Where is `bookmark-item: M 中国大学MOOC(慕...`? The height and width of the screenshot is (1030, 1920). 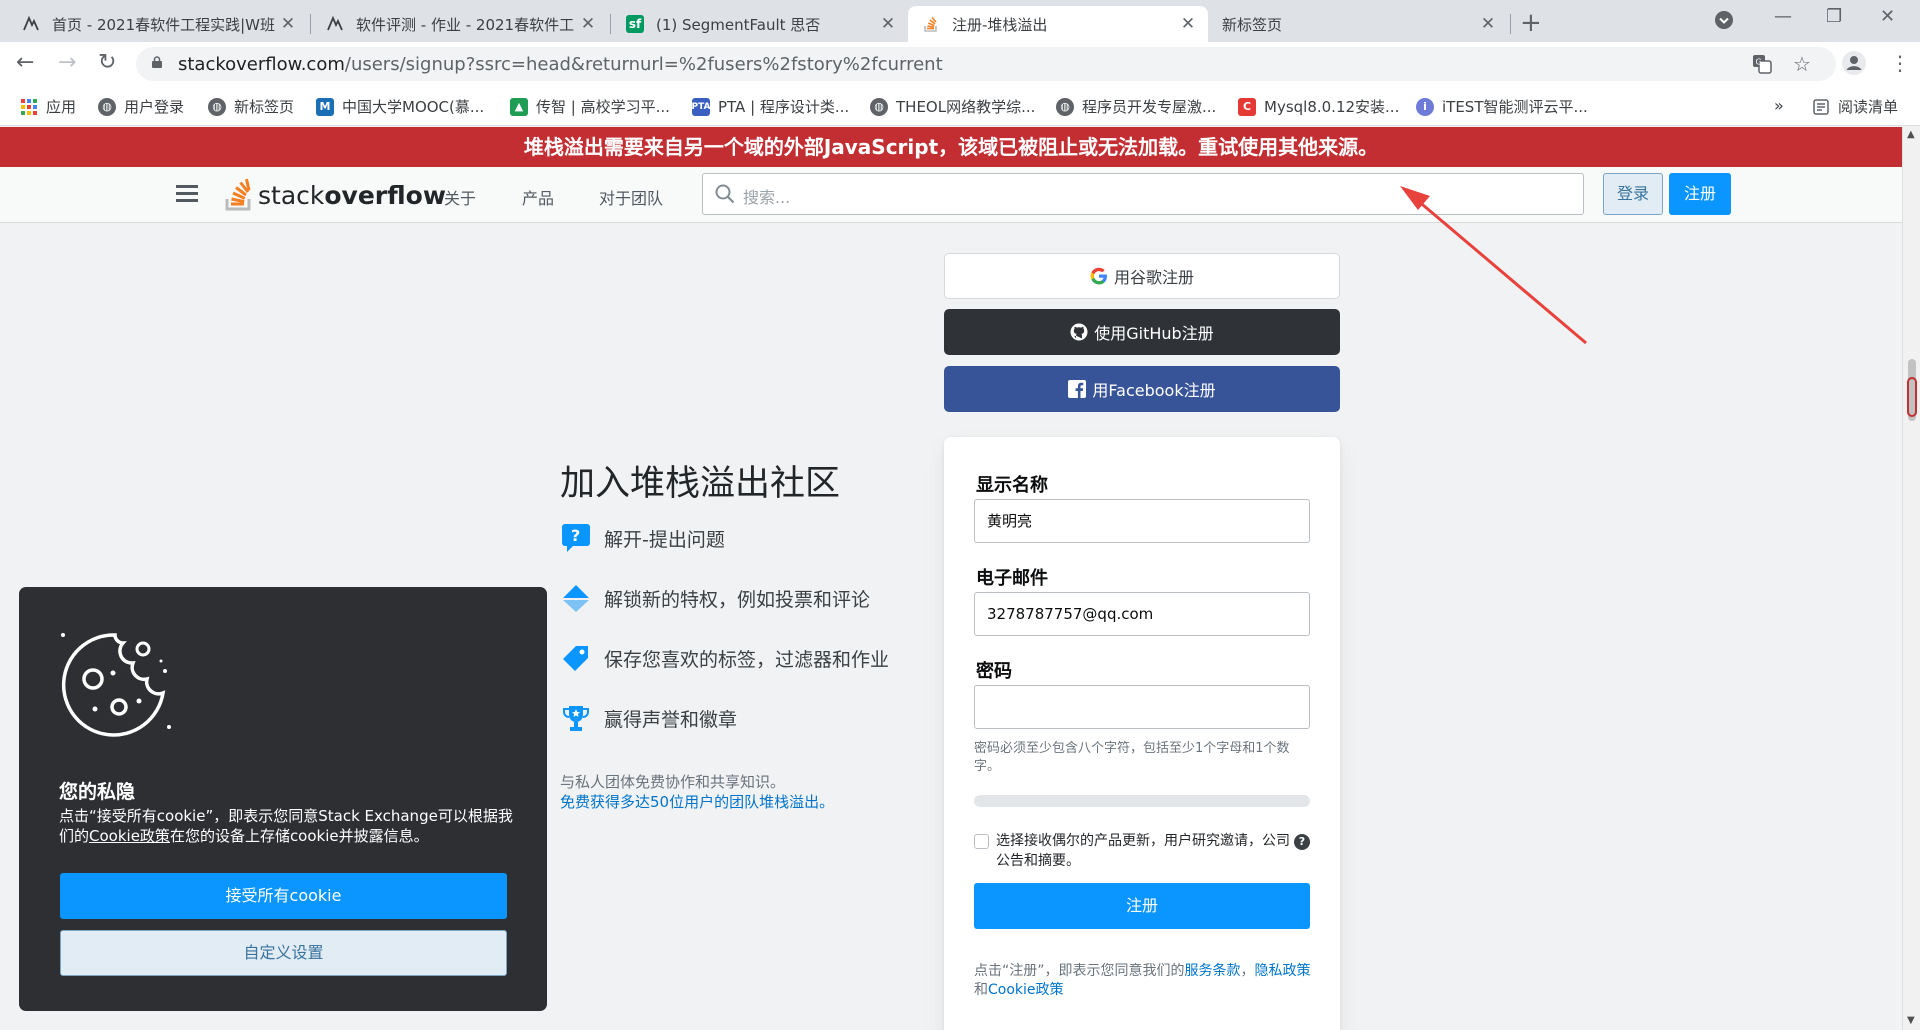 bookmark-item: M 中国大学MOOC(慕... is located at coordinates (400, 106).